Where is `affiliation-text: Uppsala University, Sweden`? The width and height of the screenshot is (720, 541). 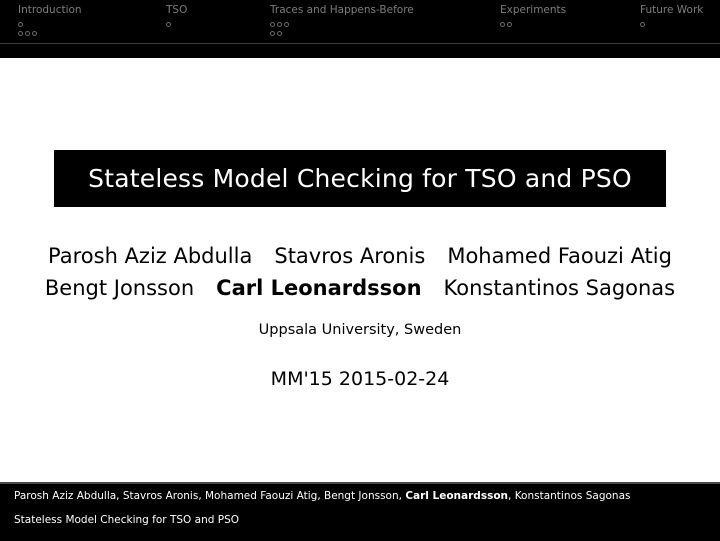
affiliation-text: Uppsala University, Sweden is located at coordinates (360, 330).